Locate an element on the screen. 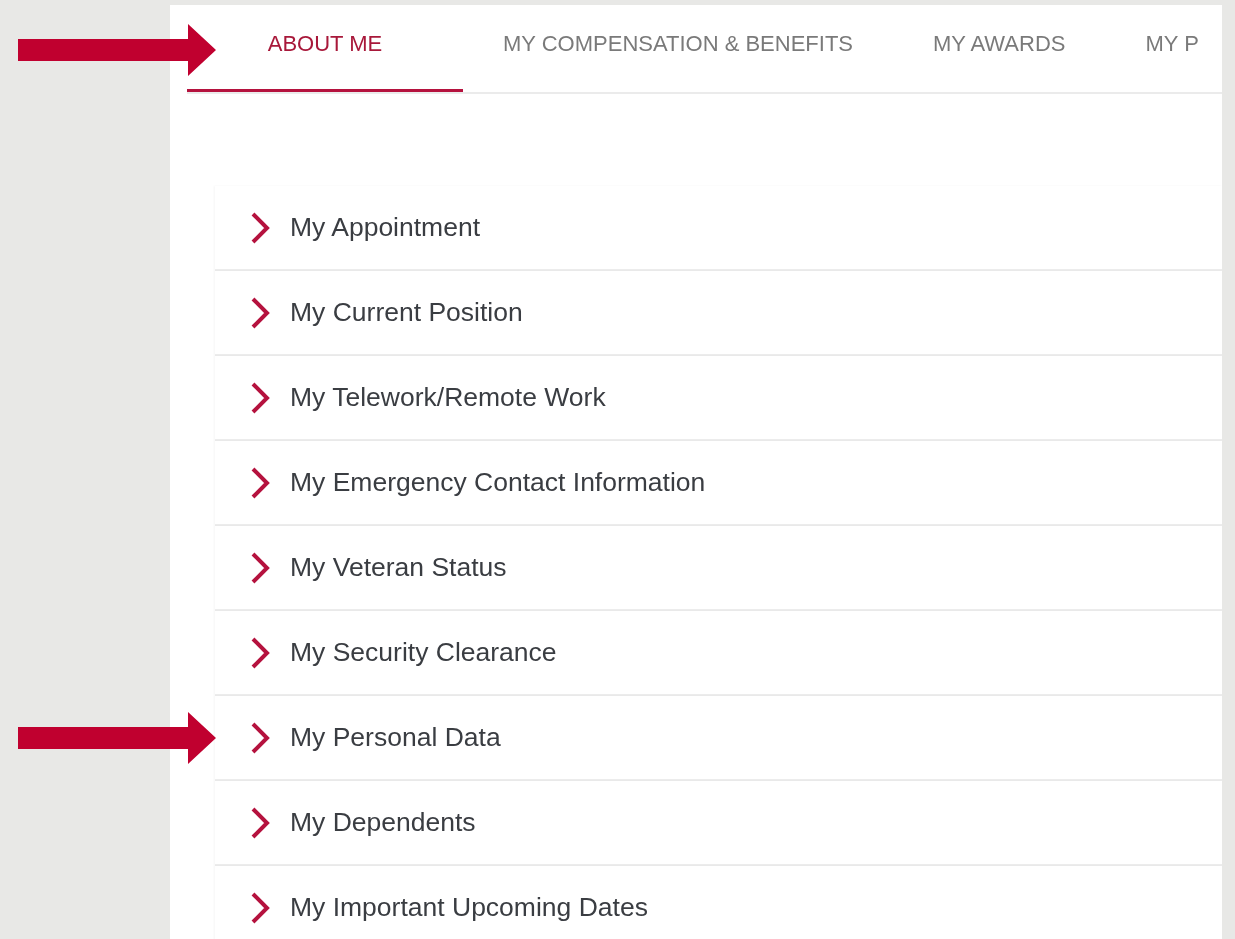 The image size is (1235, 939). tab: MY COMPENSATION & BENEFITS is located at coordinates (678, 48).